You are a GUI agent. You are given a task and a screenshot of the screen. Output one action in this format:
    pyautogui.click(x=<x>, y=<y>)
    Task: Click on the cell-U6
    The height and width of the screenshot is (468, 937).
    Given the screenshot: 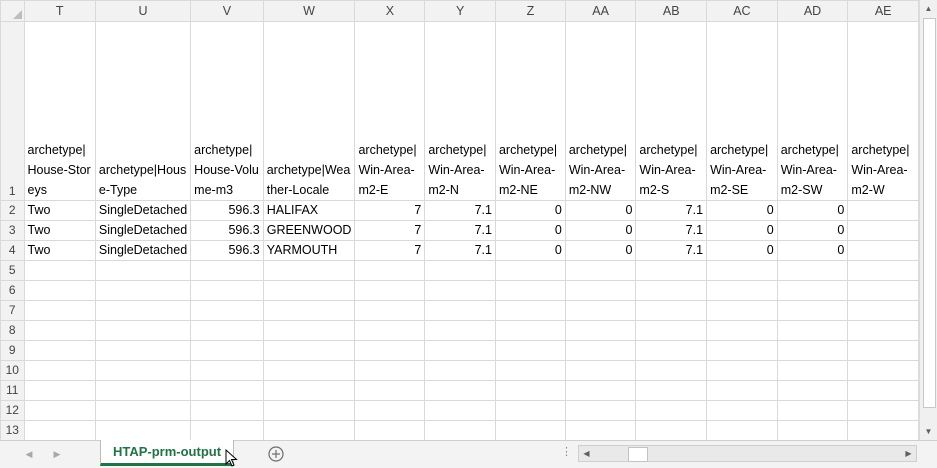 What is the action you would take?
    pyautogui.click(x=143, y=290)
    